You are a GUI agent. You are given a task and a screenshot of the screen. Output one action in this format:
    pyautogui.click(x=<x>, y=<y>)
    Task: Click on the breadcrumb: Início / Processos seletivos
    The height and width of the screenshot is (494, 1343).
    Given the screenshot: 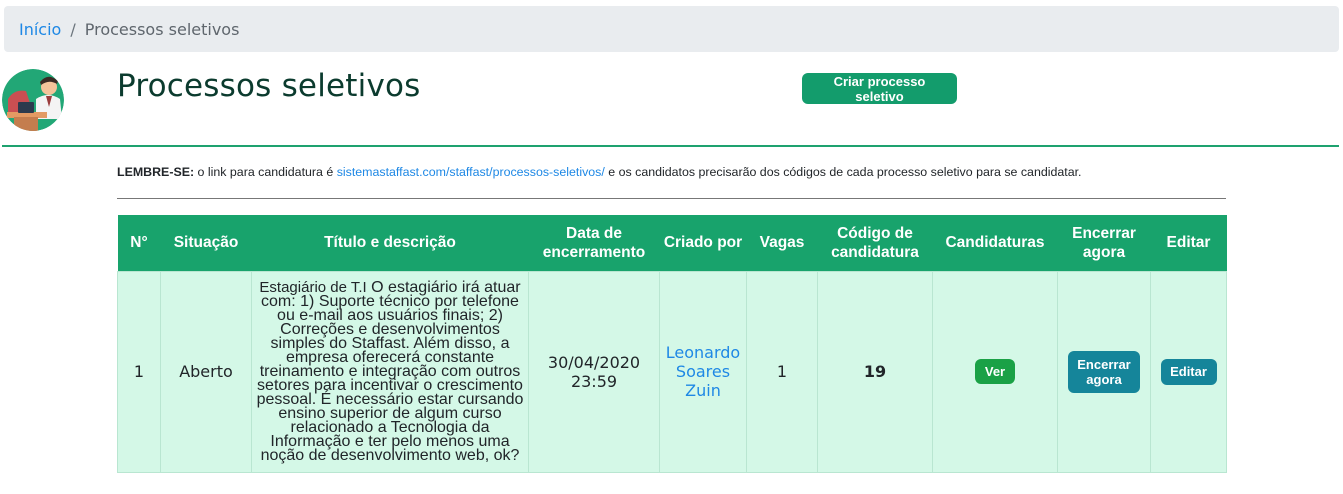 What is the action you would take?
    pyautogui.click(x=671, y=29)
    